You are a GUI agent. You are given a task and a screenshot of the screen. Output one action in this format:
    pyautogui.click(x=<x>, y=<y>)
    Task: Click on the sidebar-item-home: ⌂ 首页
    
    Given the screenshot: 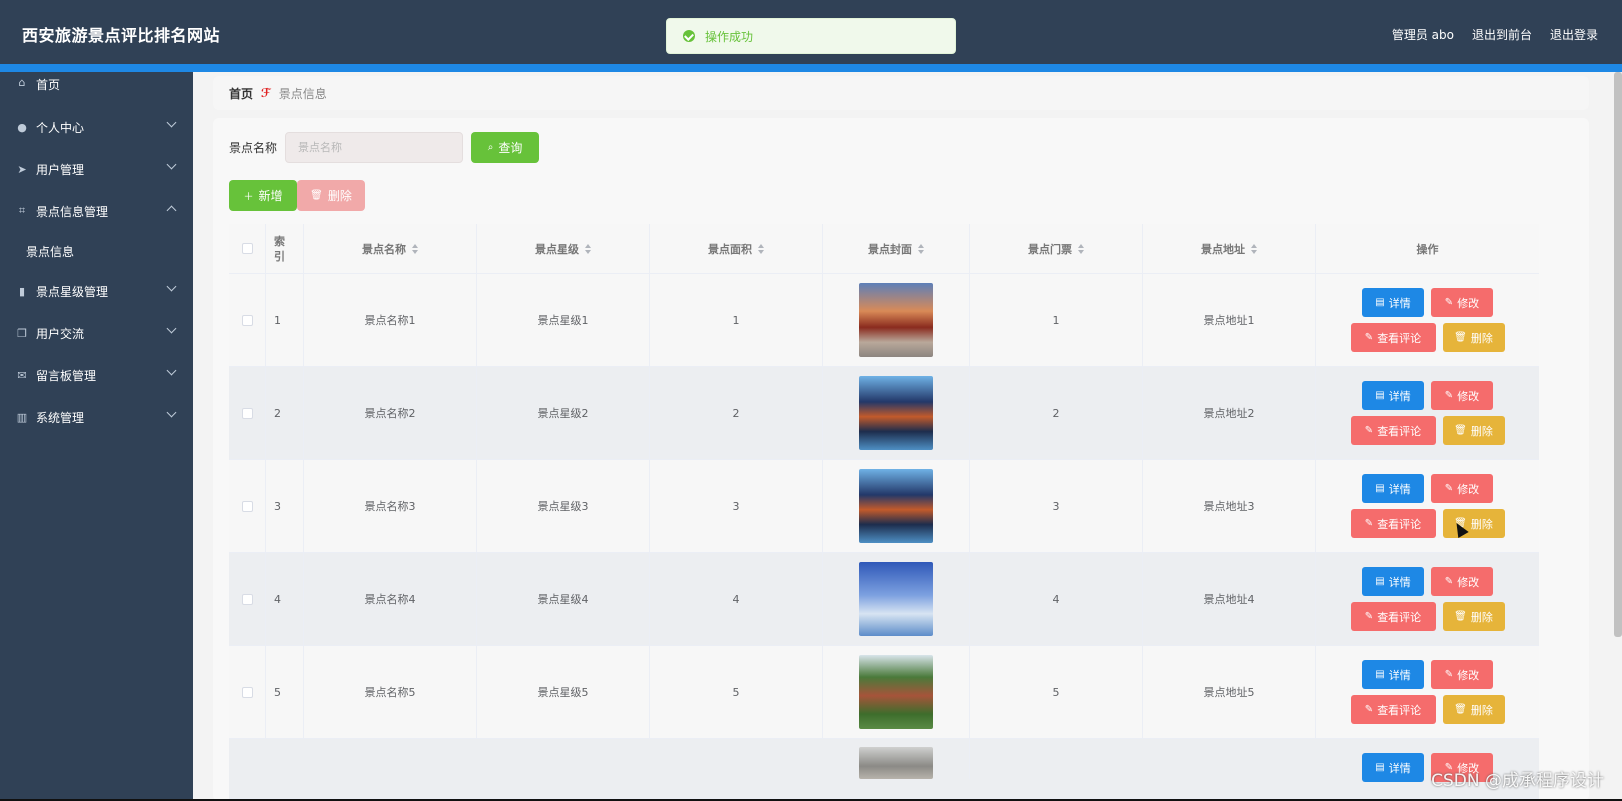 What is the action you would take?
    pyautogui.click(x=96, y=84)
    